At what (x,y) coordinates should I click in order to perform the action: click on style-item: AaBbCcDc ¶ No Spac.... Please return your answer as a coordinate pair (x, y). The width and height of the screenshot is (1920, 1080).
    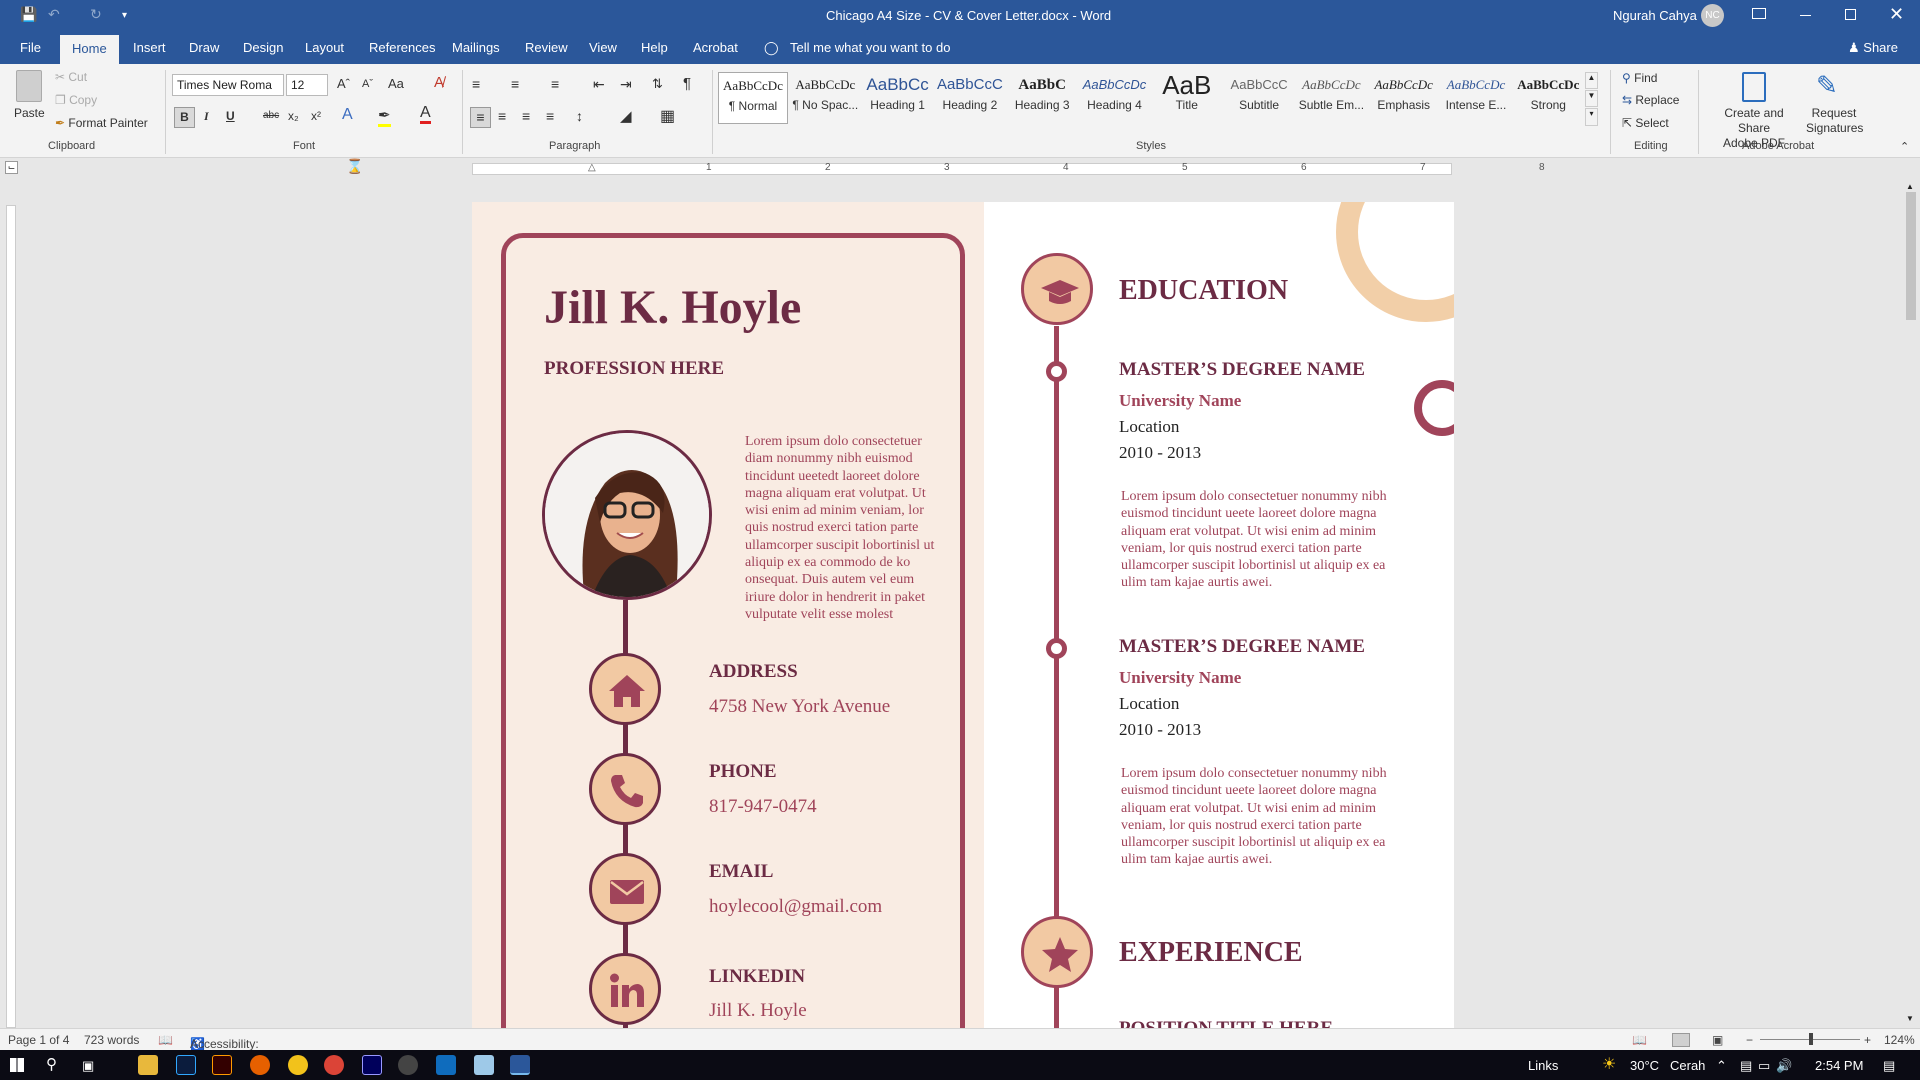
    Looking at the image, I should click on (825, 98).